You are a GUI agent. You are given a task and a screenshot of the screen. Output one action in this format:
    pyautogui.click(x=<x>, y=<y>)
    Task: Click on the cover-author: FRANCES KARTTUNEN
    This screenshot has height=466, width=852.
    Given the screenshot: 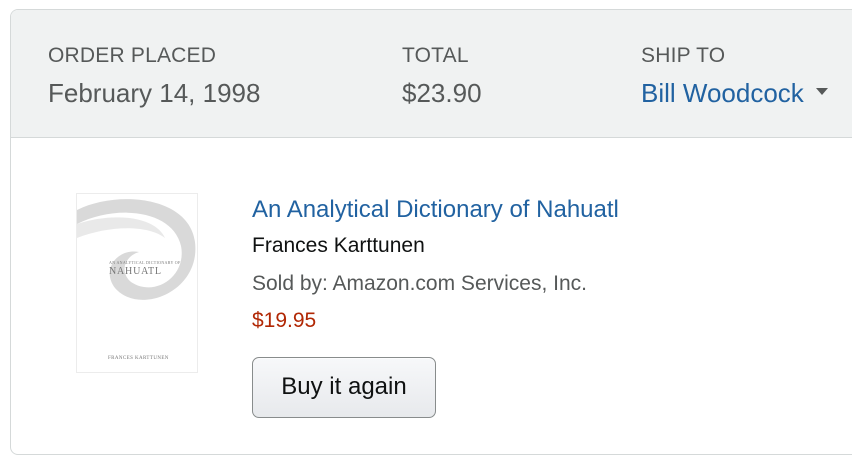 What is the action you would take?
    pyautogui.click(x=138, y=358)
    